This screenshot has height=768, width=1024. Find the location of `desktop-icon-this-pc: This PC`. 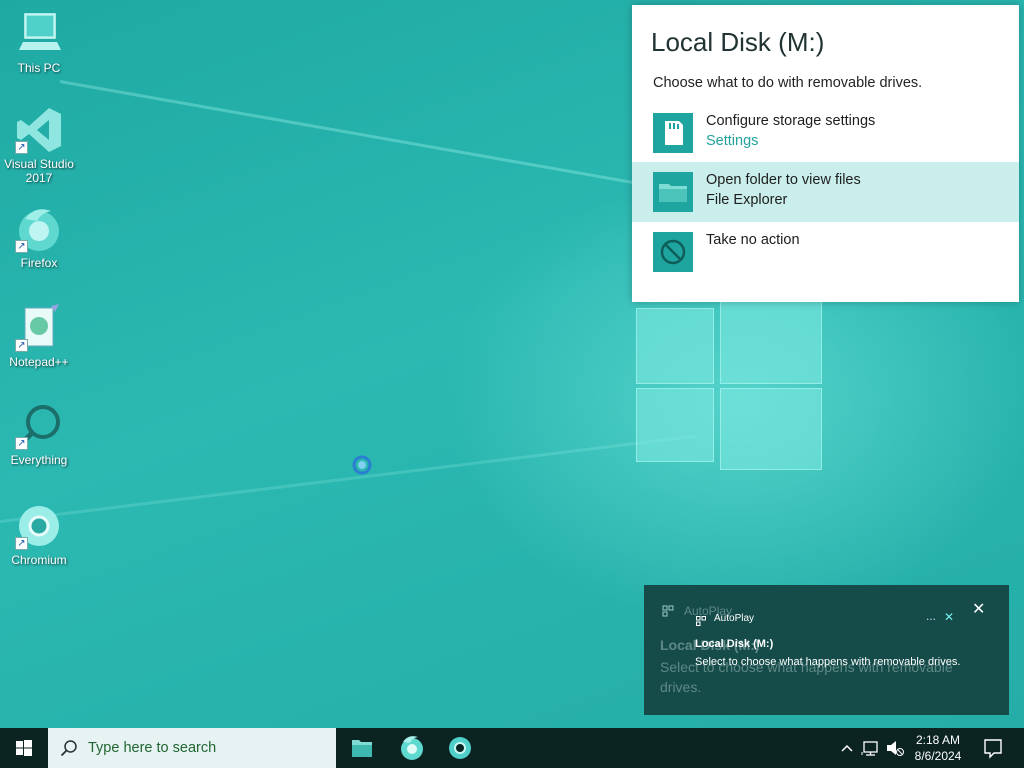

desktop-icon-this-pc: This PC is located at coordinates (39, 42).